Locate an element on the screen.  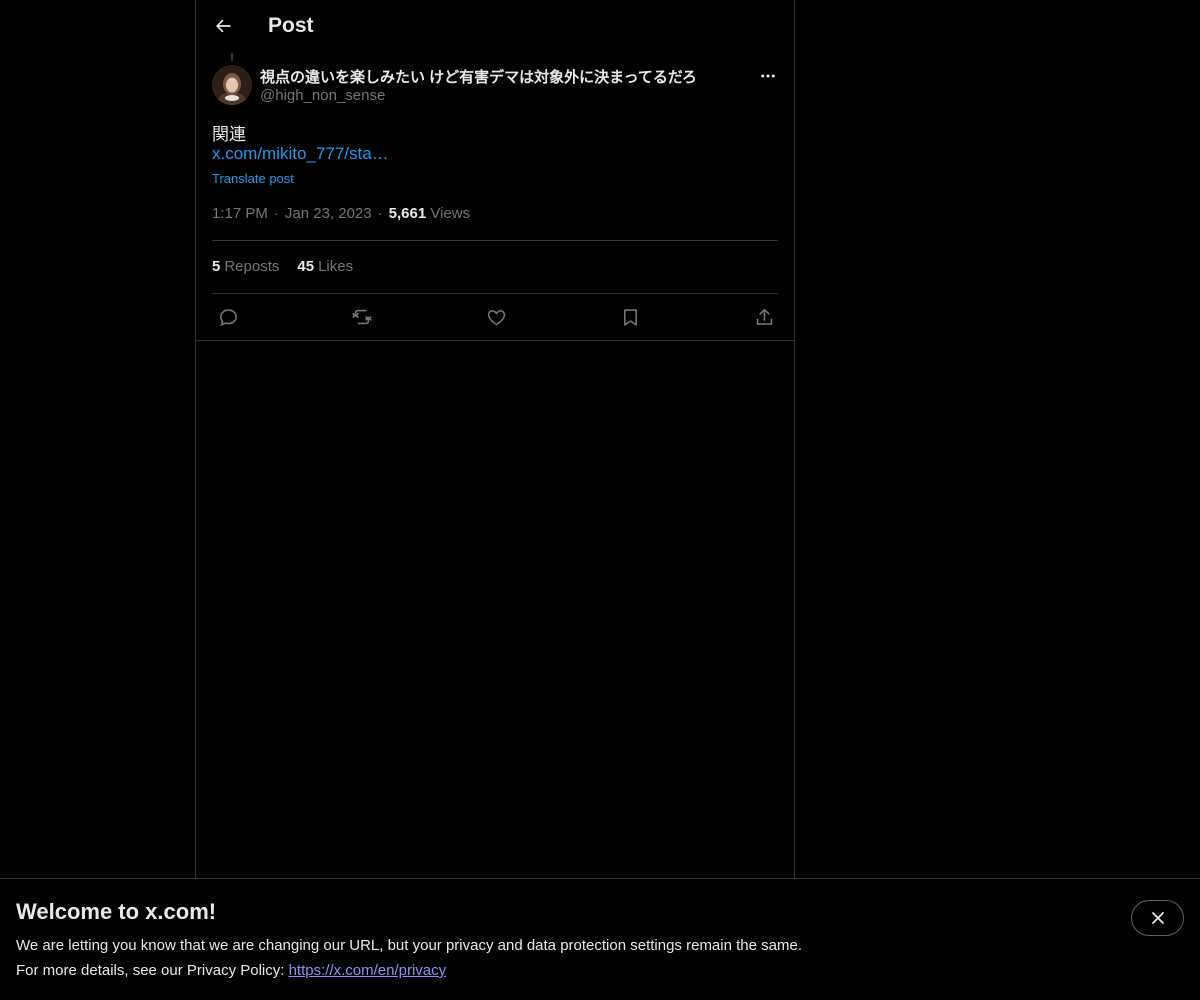
arrow-left-icon is located at coordinates (223, 26).